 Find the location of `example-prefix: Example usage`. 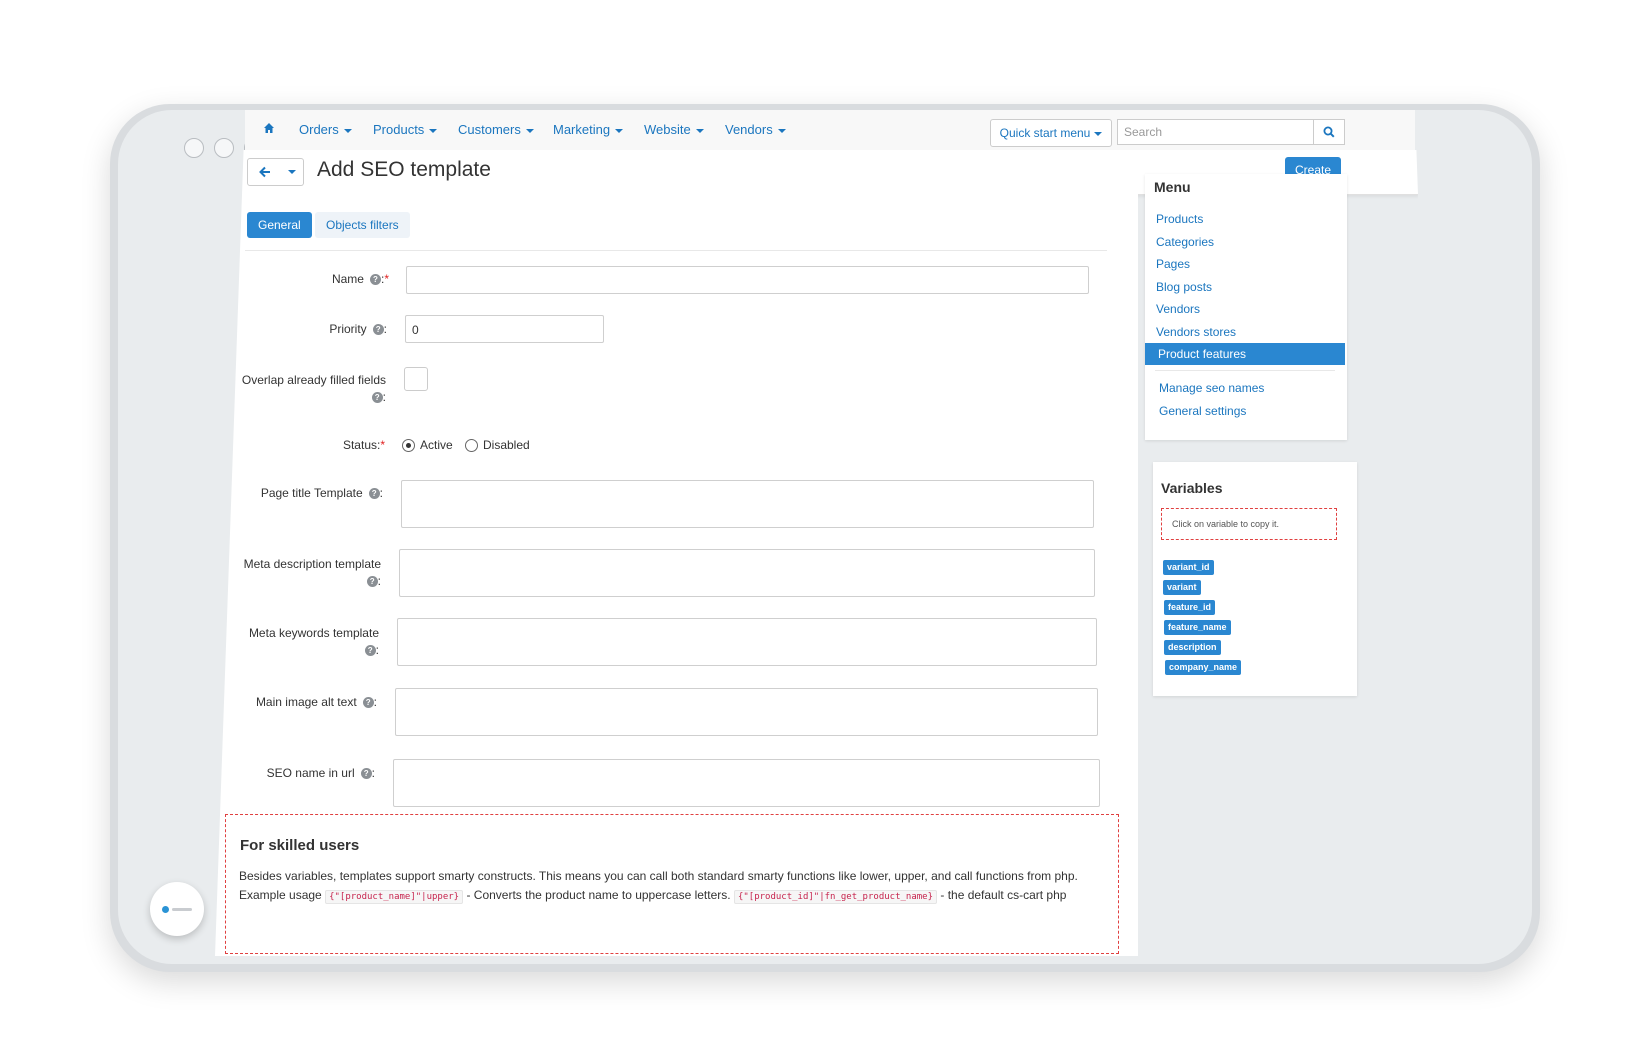

example-prefix: Example usage is located at coordinates (280, 895).